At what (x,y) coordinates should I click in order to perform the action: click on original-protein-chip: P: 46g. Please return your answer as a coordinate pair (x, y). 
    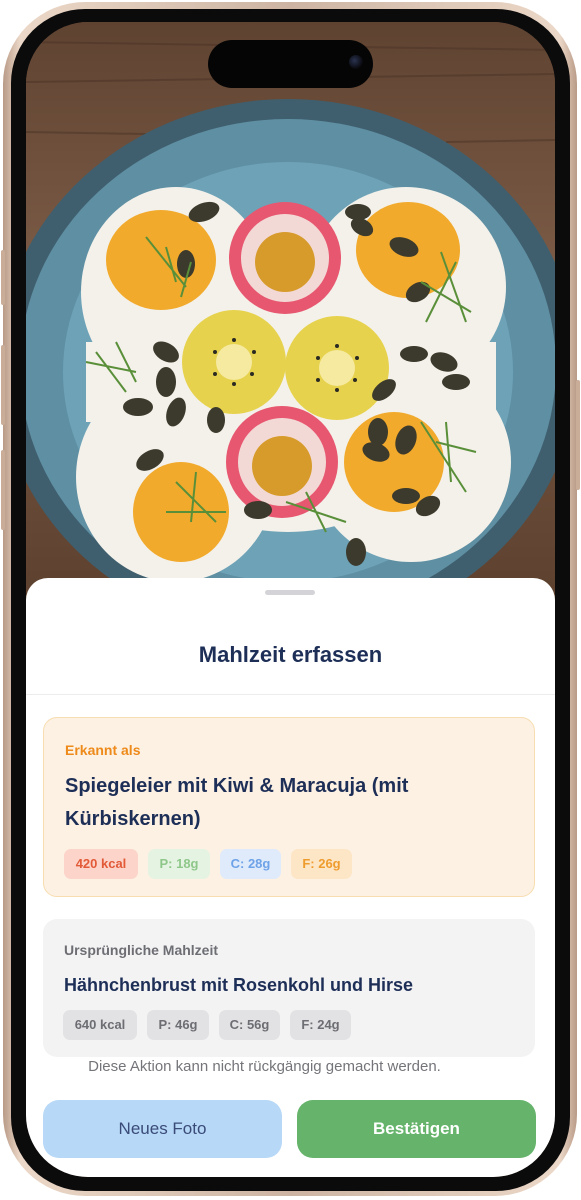
    Looking at the image, I should click on (178, 1025).